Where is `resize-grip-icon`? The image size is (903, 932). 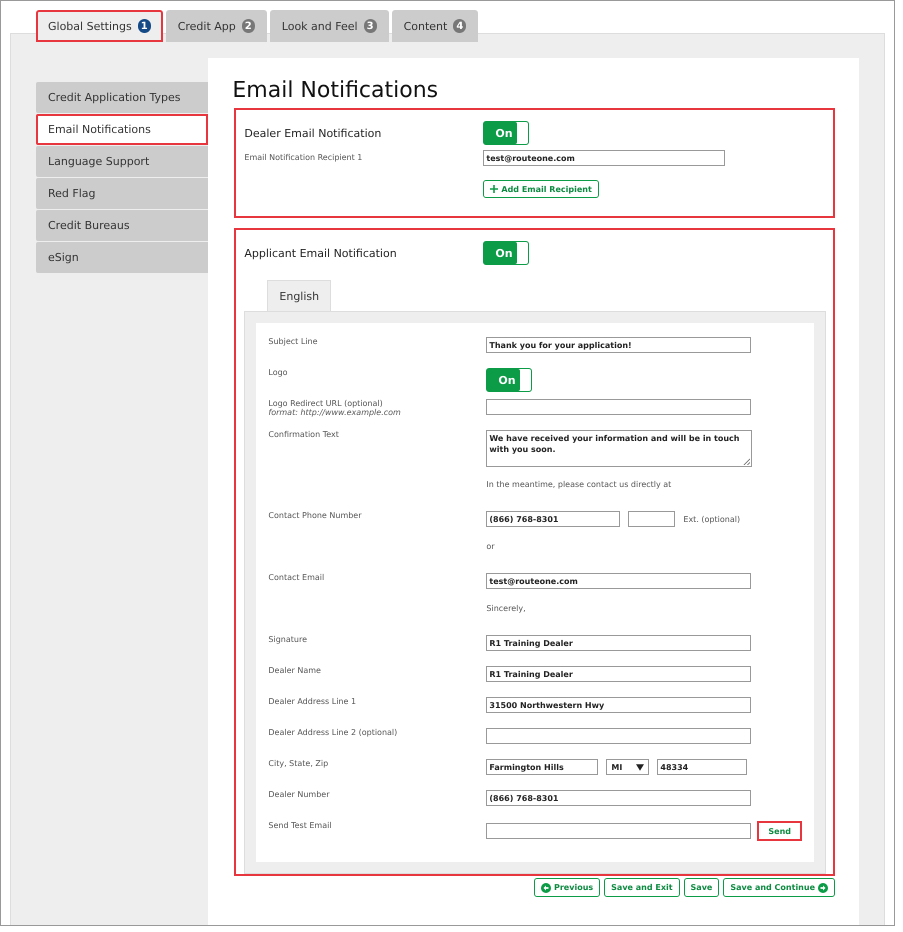 resize-grip-icon is located at coordinates (746, 461).